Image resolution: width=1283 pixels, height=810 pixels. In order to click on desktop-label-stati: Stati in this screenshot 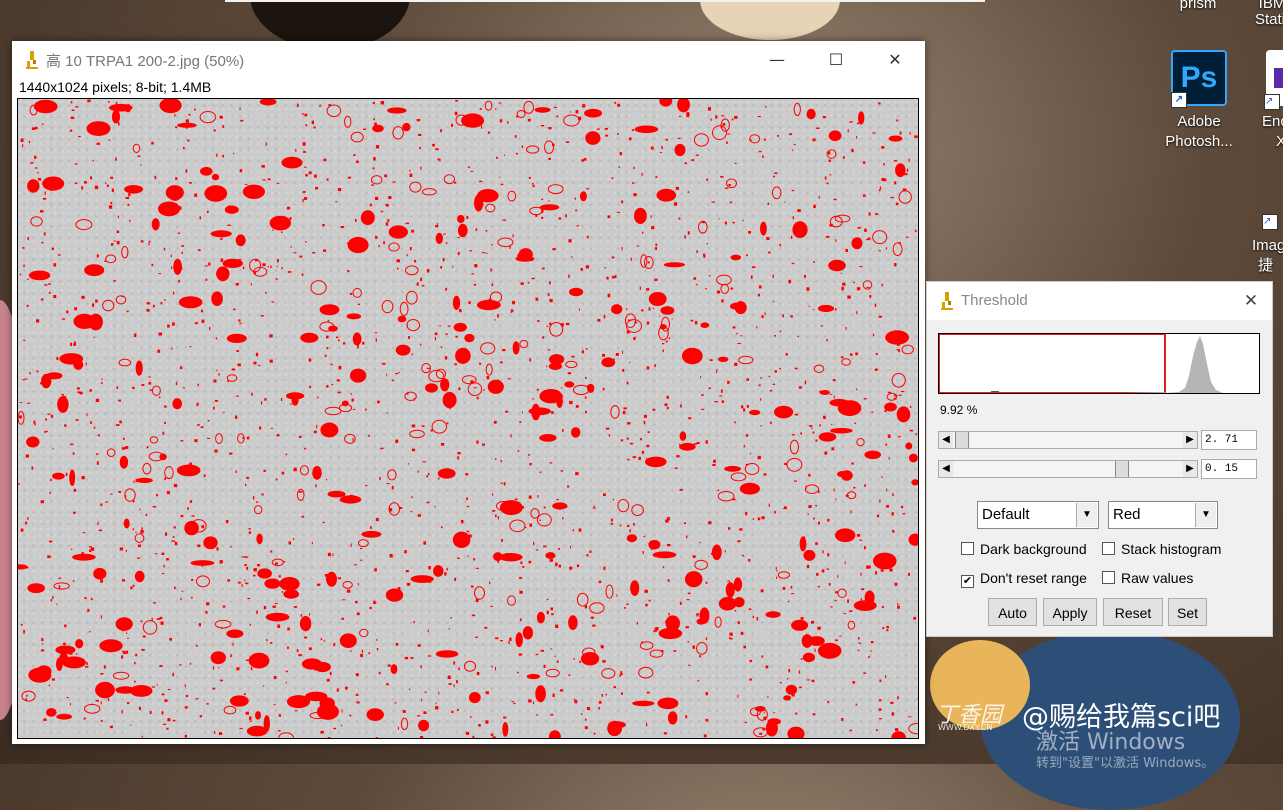, I will do `click(1261, 20)`.